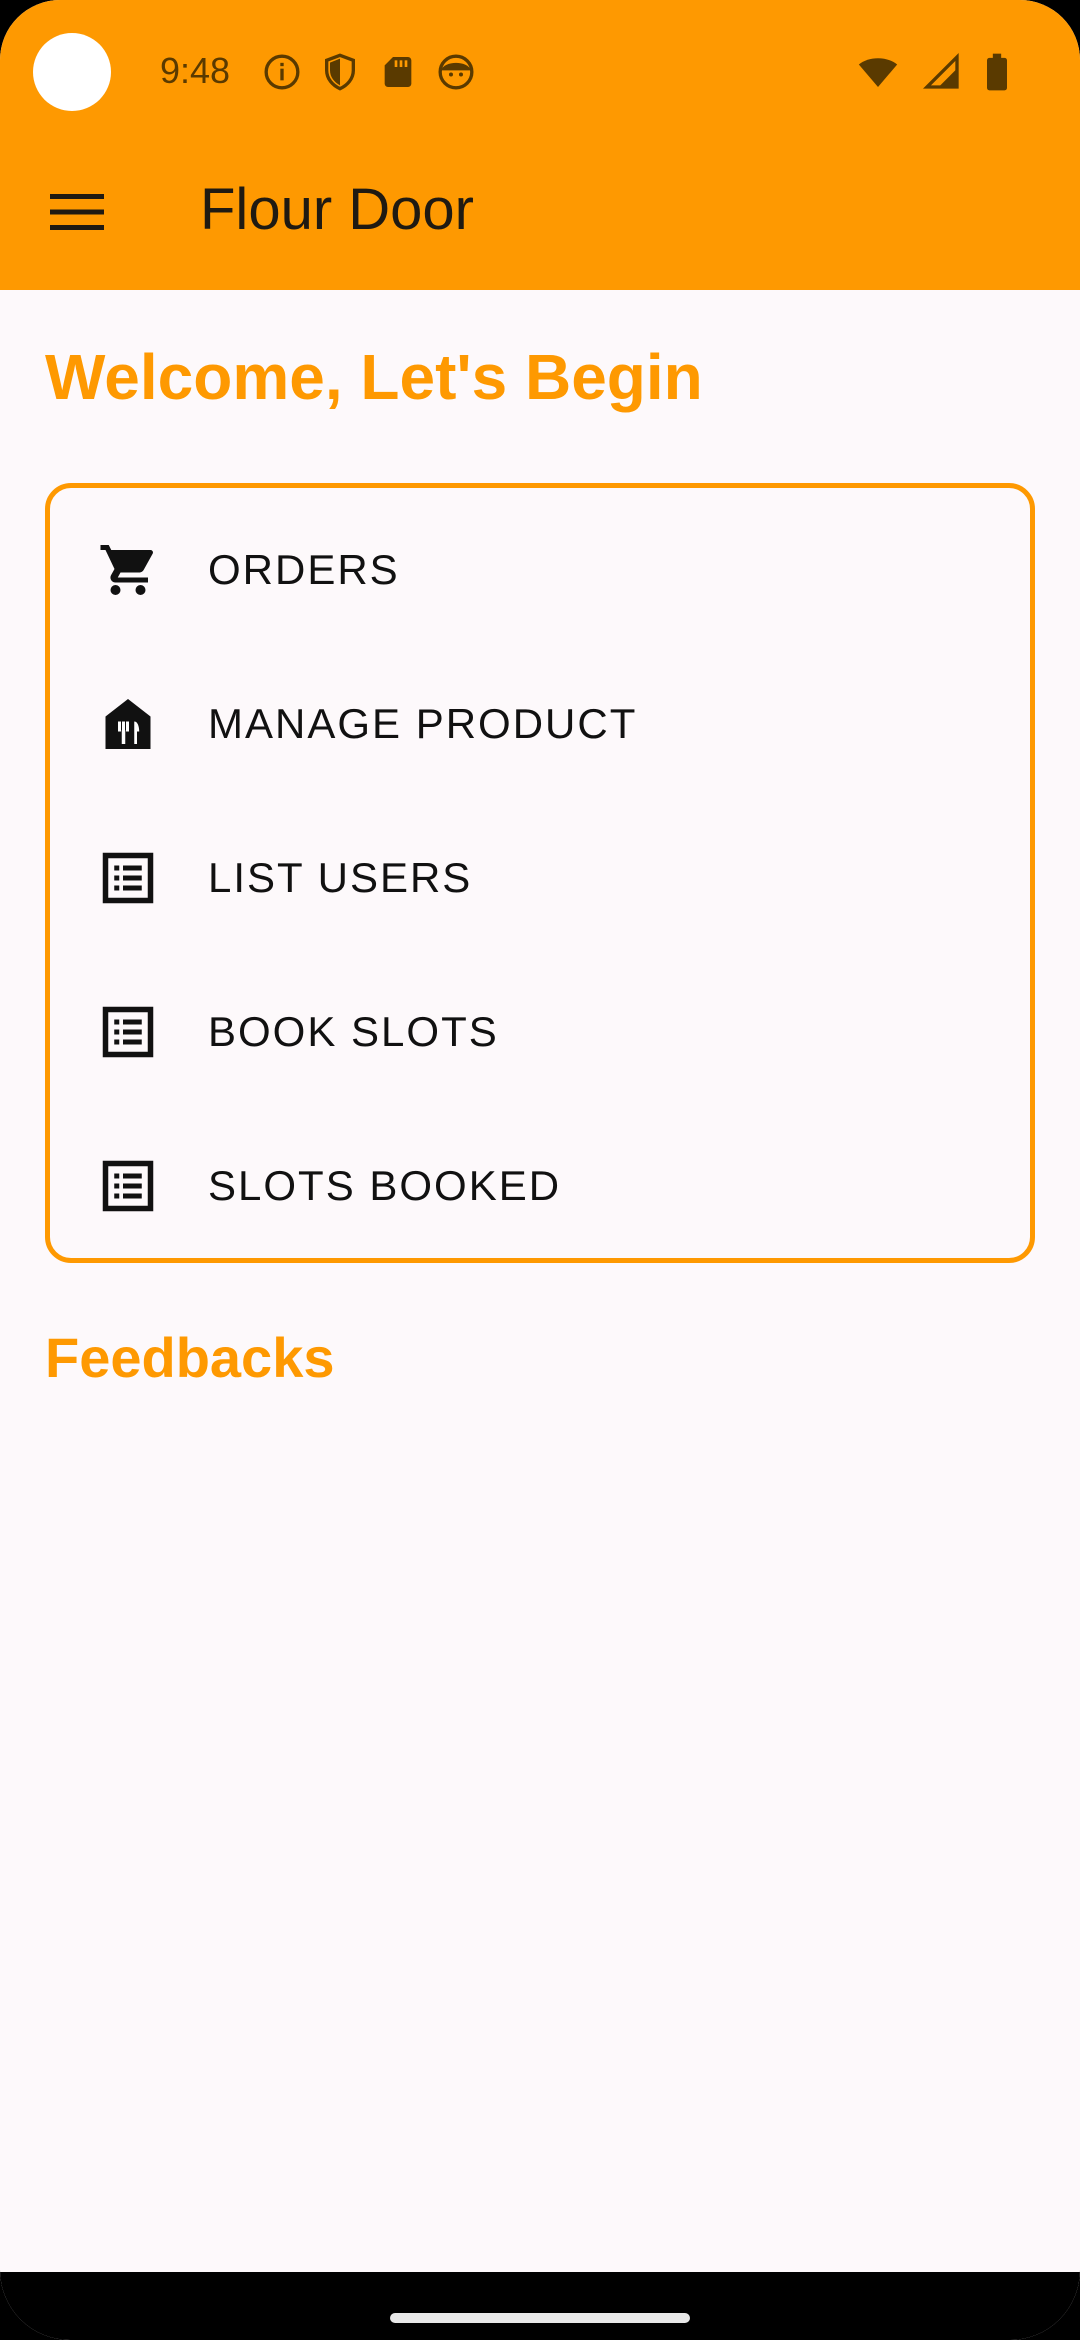  I want to click on cart-icon, so click(128, 570).